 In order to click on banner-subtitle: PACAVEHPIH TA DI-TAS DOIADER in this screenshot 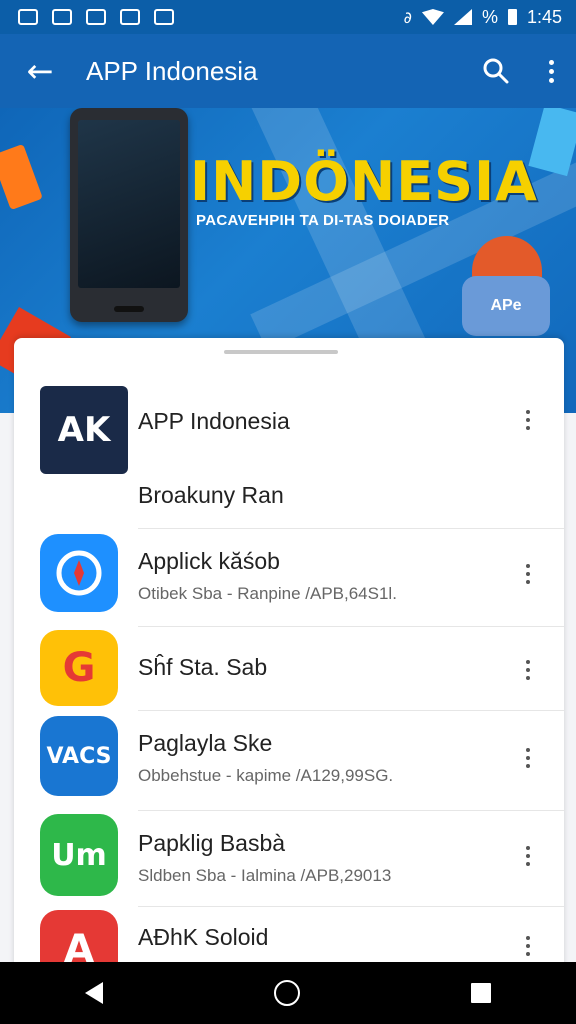, I will do `click(323, 220)`.